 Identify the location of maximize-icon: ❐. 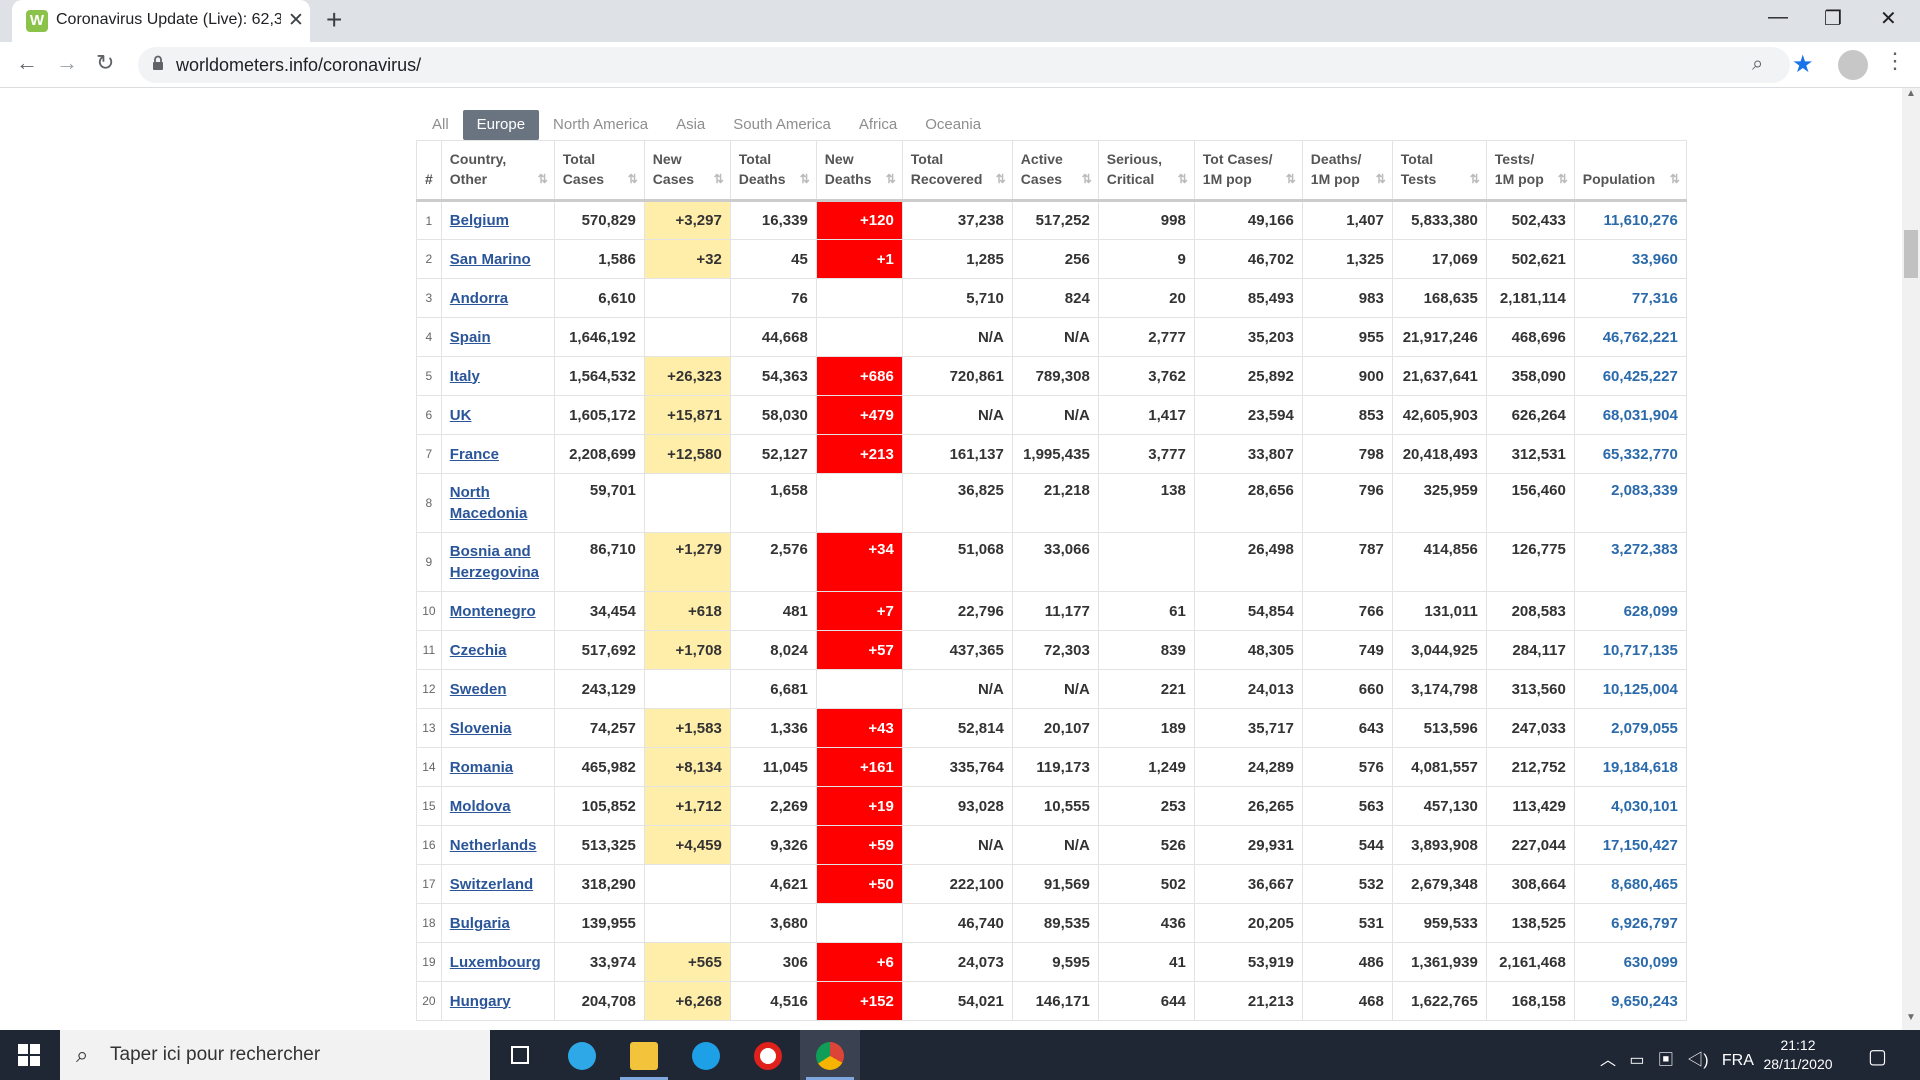
(1833, 18).